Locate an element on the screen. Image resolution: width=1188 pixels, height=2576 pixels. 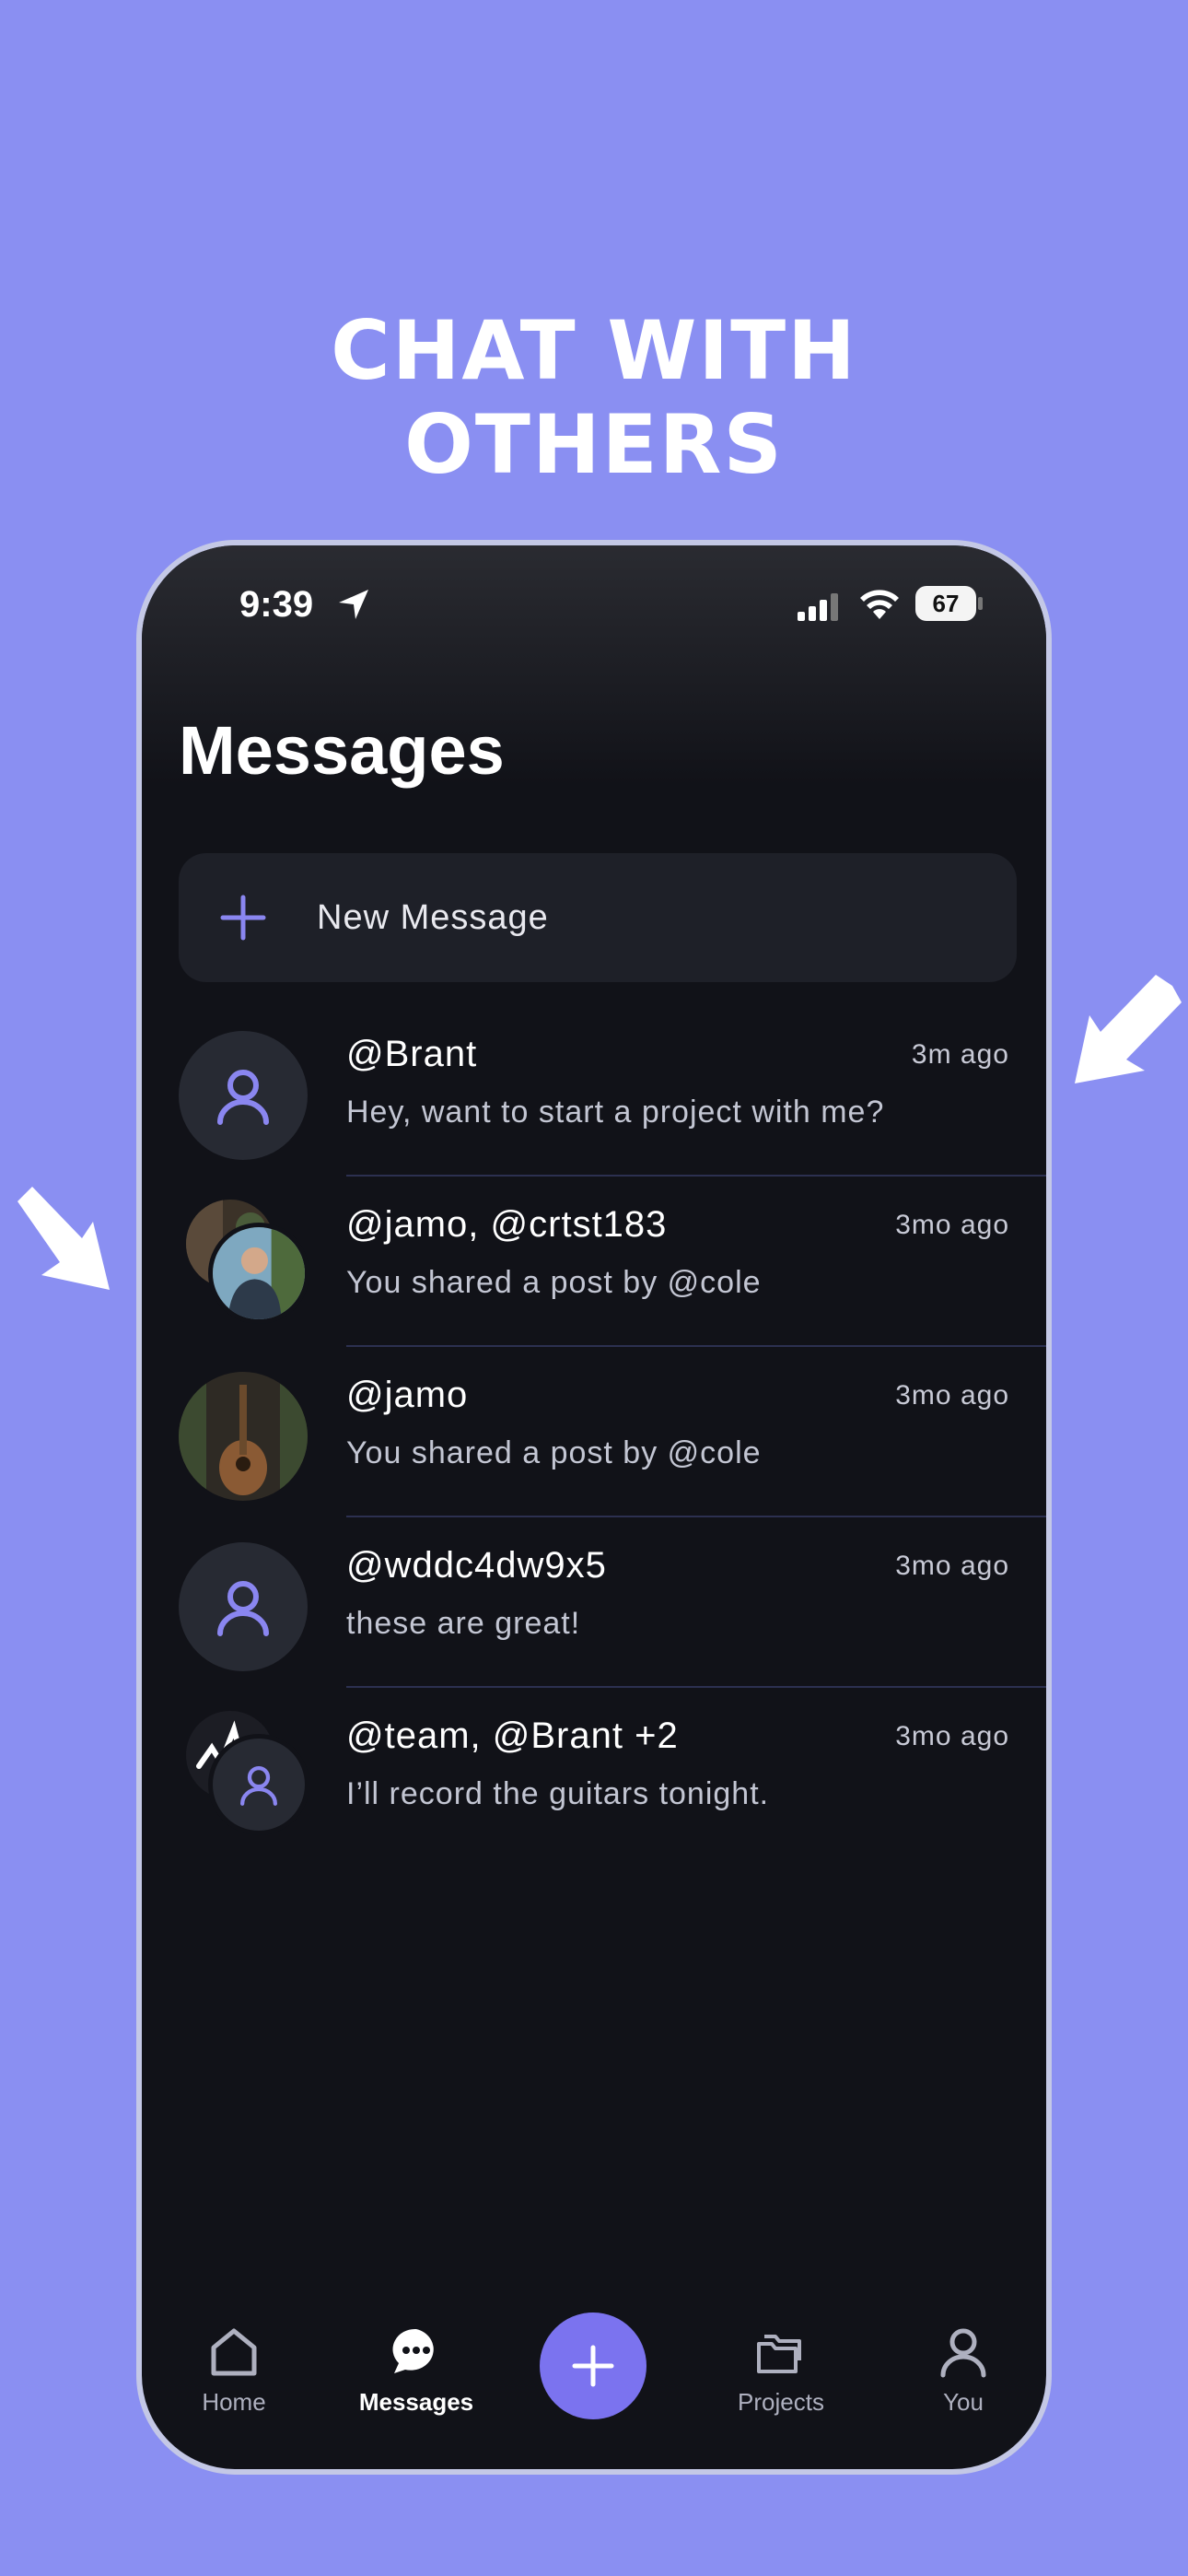
conversation-time: 3m ago is located at coordinates (960, 1054).